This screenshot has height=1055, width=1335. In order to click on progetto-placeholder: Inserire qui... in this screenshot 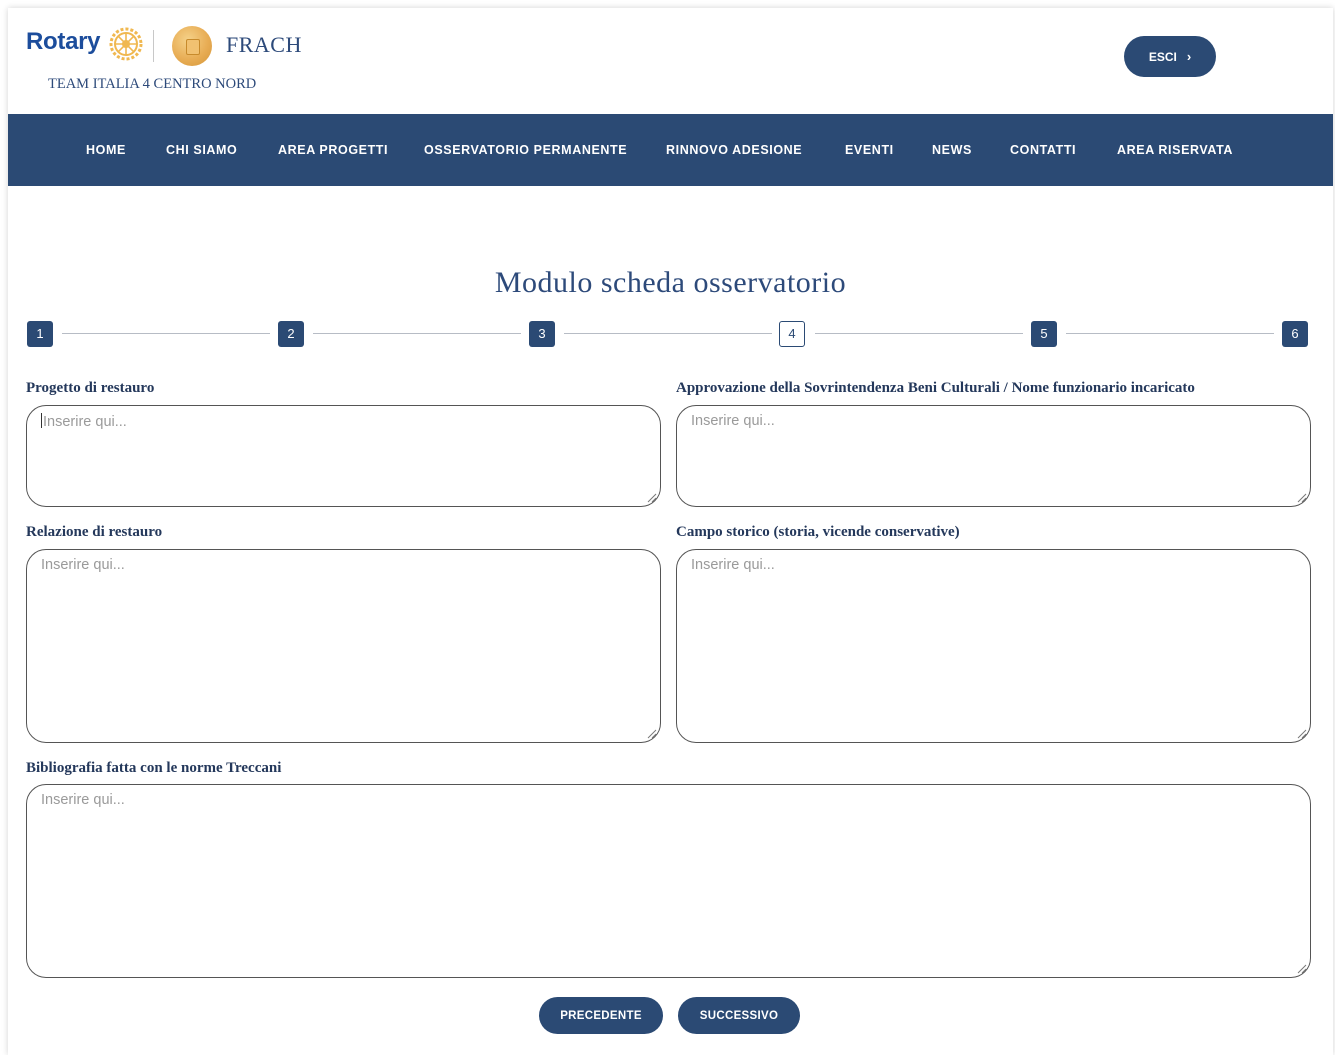, I will do `click(85, 422)`.